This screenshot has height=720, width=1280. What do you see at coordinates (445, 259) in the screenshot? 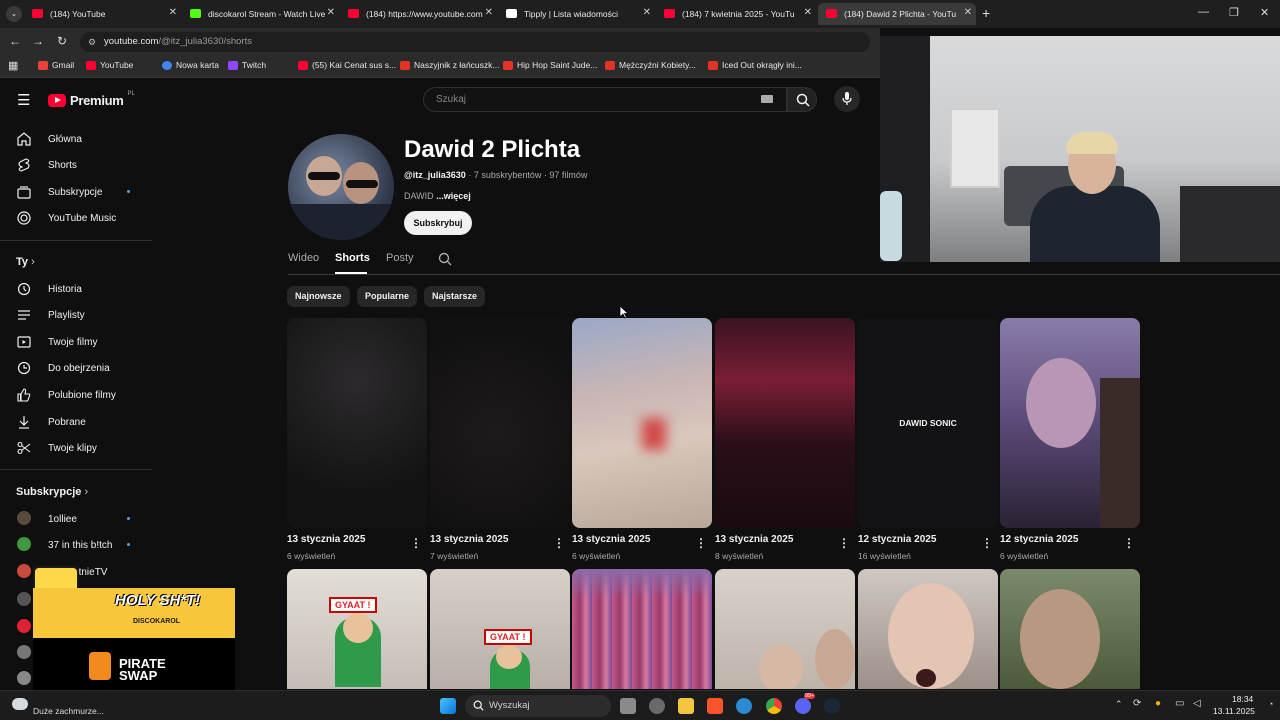
I see `channel-search-icon` at bounding box center [445, 259].